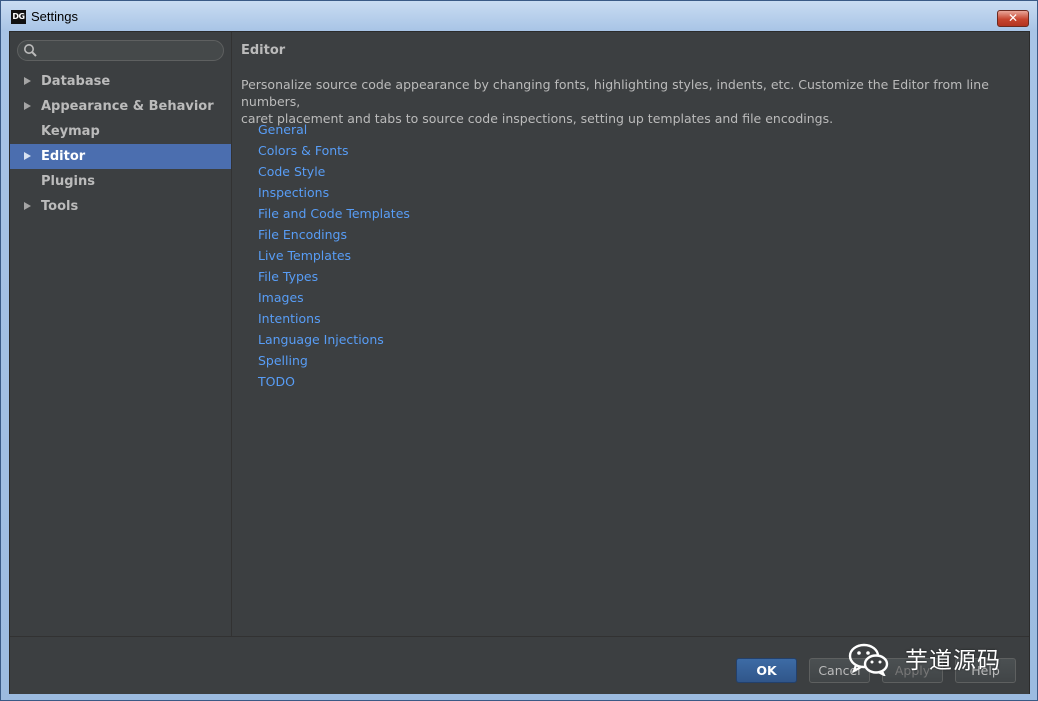 This screenshot has width=1038, height=701. Describe the element at coordinates (953, 661) in the screenshot. I see `watermark-text: 芋道源码` at that location.